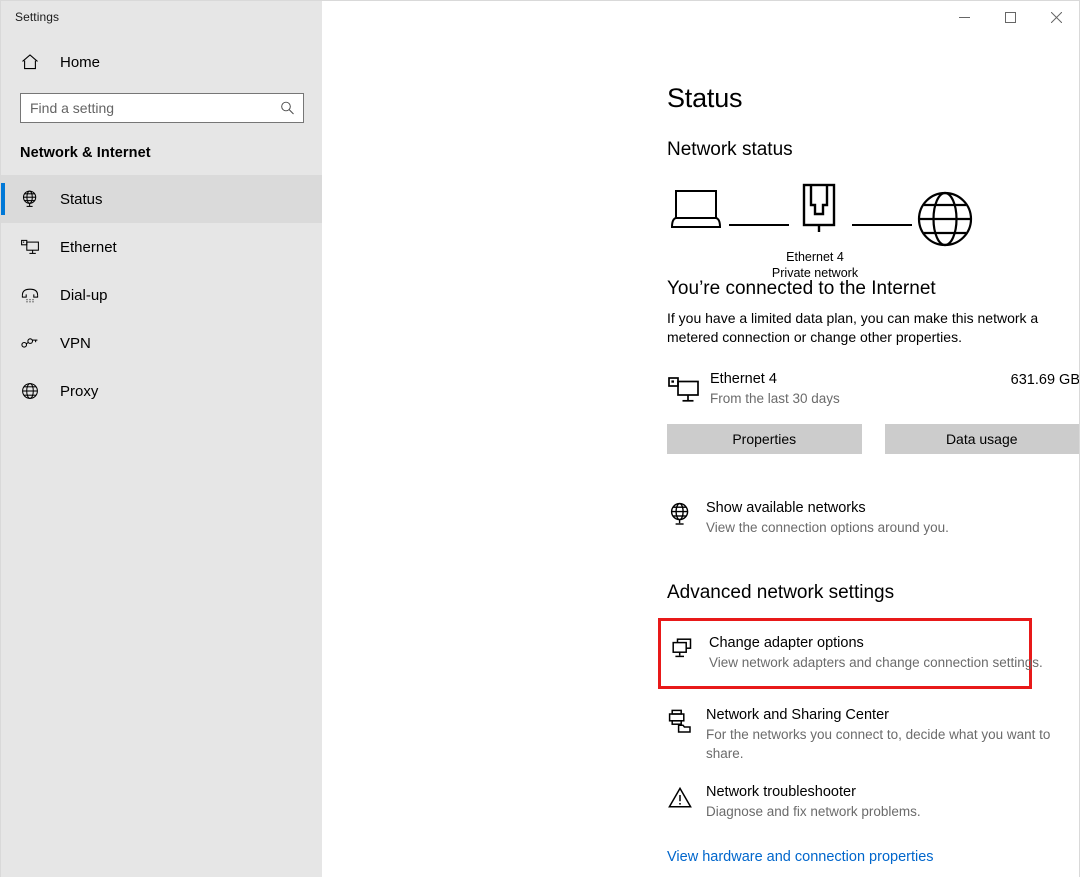  I want to click on search-box, so click(162, 108).